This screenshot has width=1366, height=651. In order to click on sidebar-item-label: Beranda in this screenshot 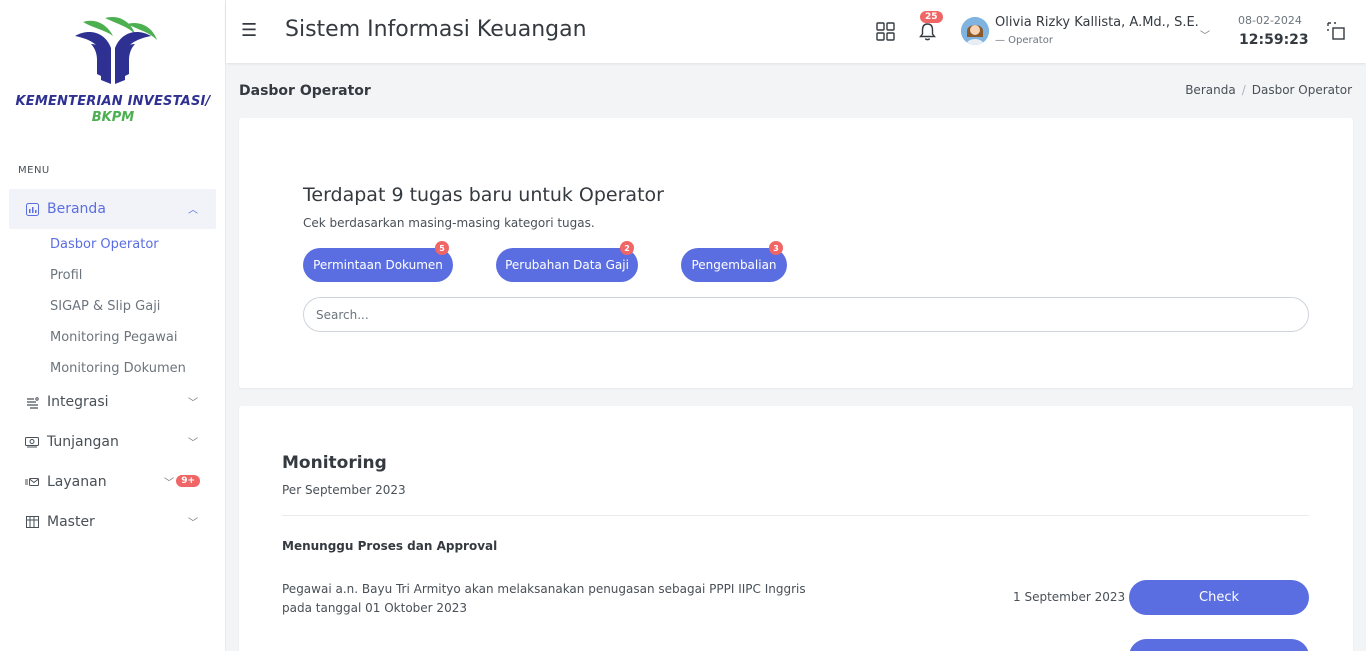, I will do `click(76, 209)`.